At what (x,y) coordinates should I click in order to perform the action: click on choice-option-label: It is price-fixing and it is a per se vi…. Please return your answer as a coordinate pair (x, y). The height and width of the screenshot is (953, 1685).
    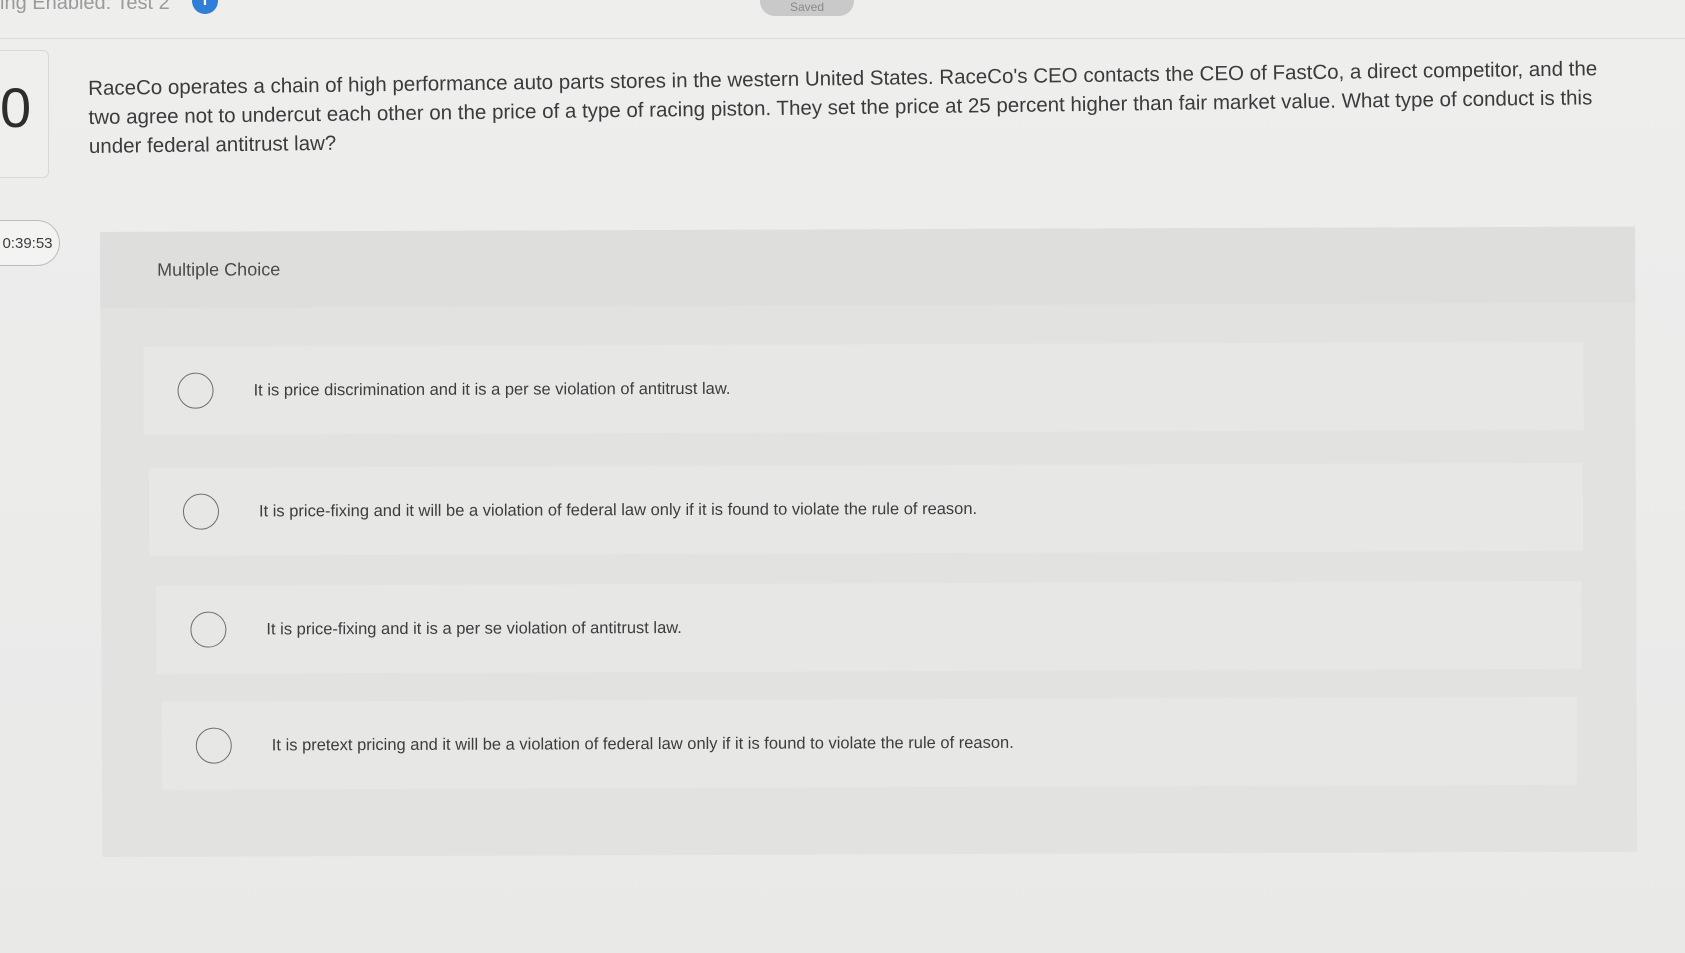
    Looking at the image, I should click on (474, 628).